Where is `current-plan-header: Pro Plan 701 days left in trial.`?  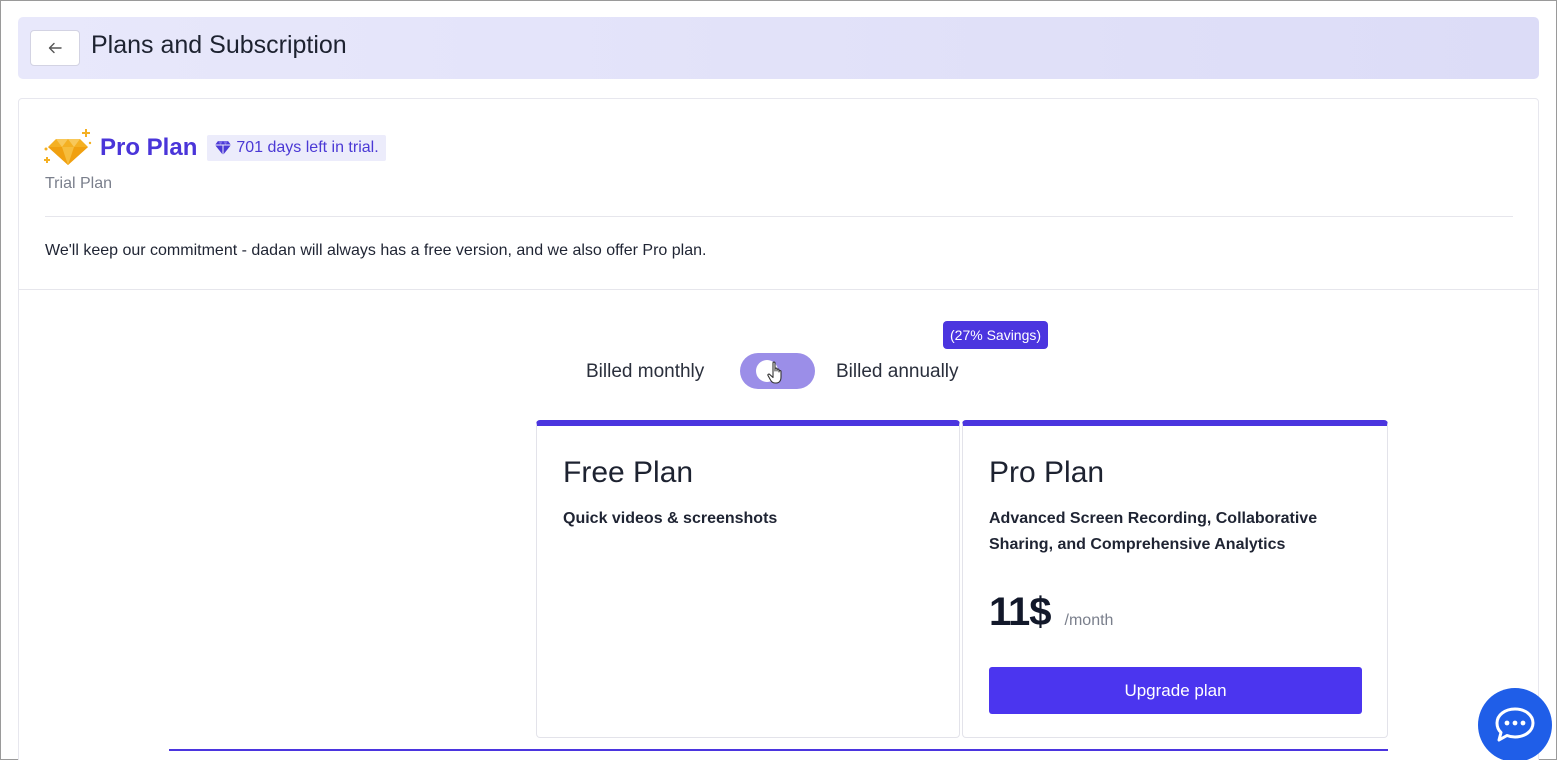 current-plan-header: Pro Plan 701 days left in trial. is located at coordinates (215, 148).